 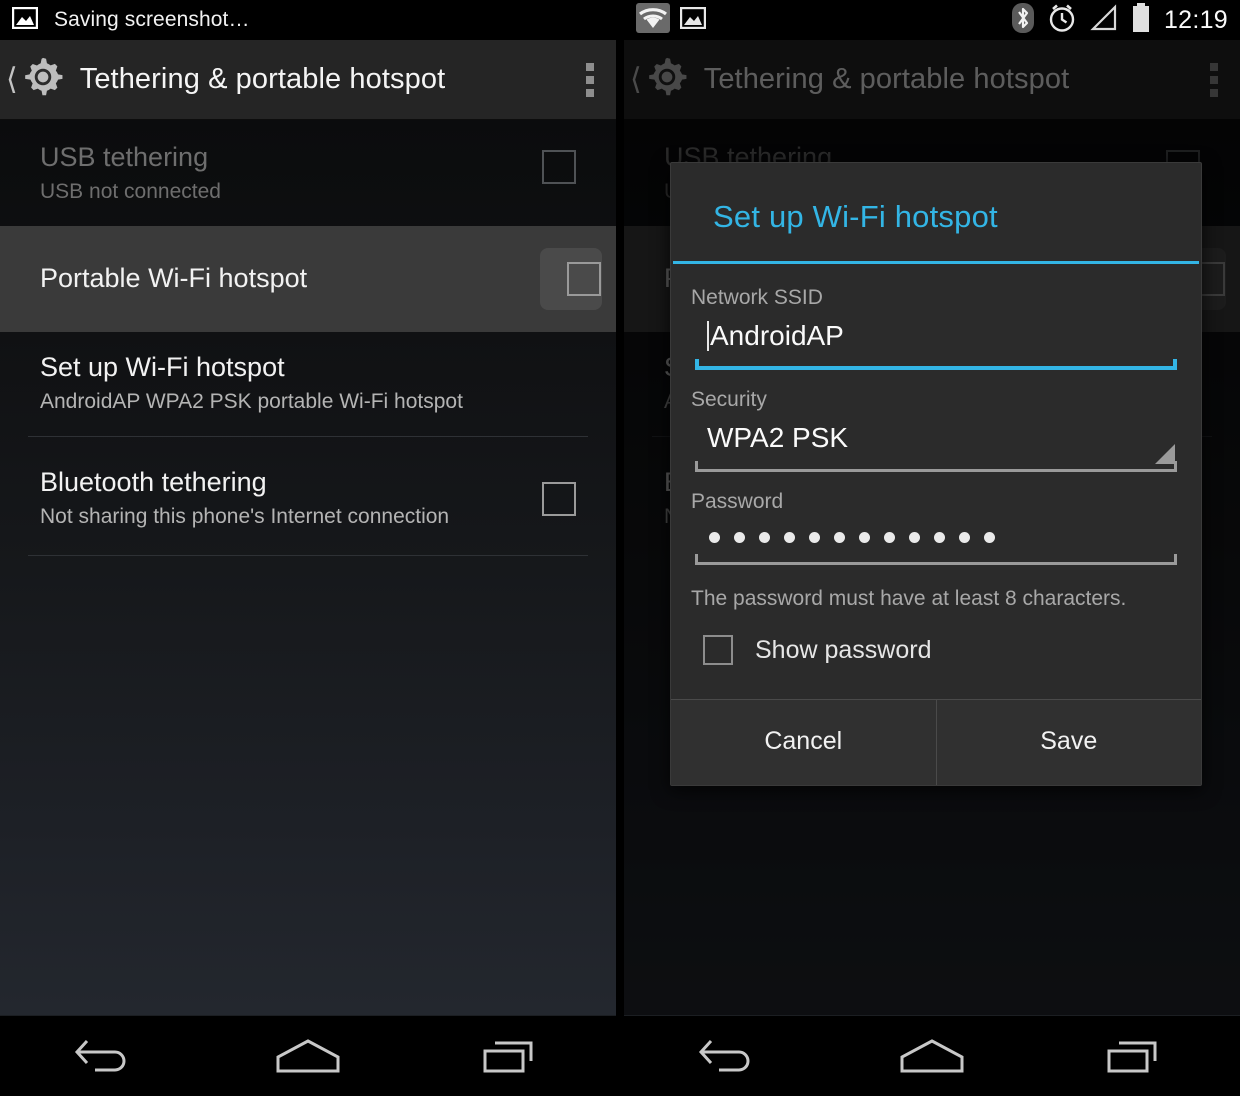 What do you see at coordinates (1022, 20) in the screenshot?
I see `bluetooth-icon` at bounding box center [1022, 20].